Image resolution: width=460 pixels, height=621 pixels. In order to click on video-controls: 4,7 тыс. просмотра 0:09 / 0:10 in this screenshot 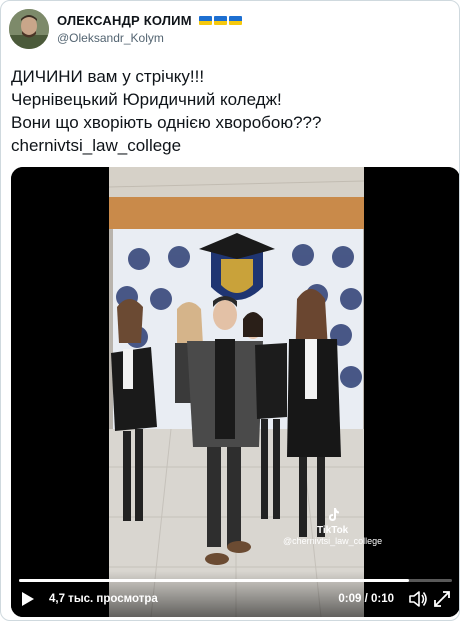, I will do `click(235, 594)`.